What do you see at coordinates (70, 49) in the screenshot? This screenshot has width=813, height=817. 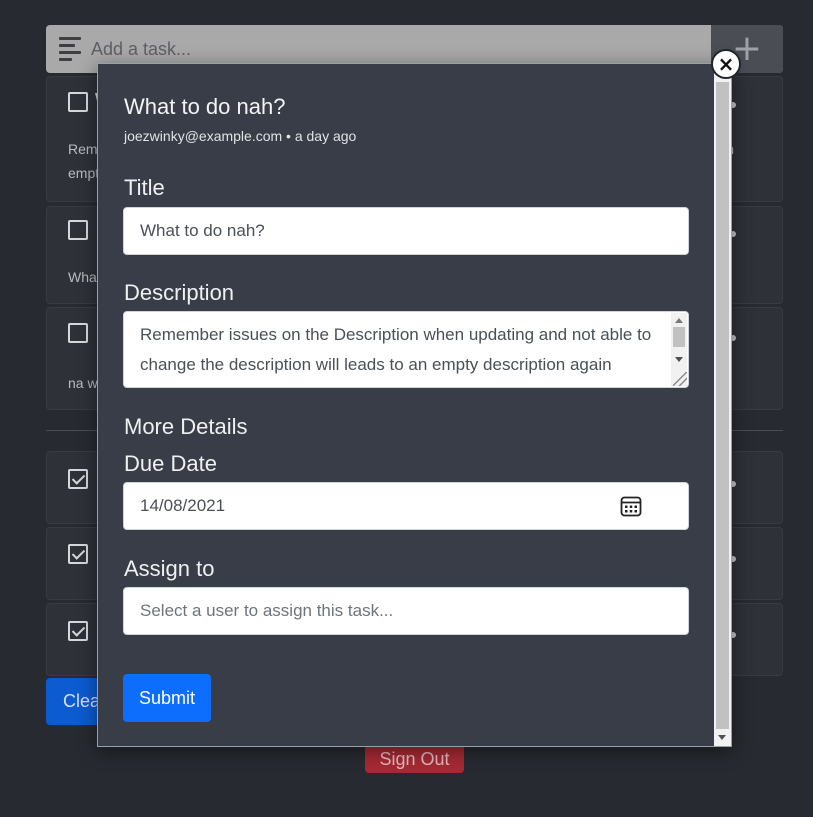 I see `text-align-left-icon` at bounding box center [70, 49].